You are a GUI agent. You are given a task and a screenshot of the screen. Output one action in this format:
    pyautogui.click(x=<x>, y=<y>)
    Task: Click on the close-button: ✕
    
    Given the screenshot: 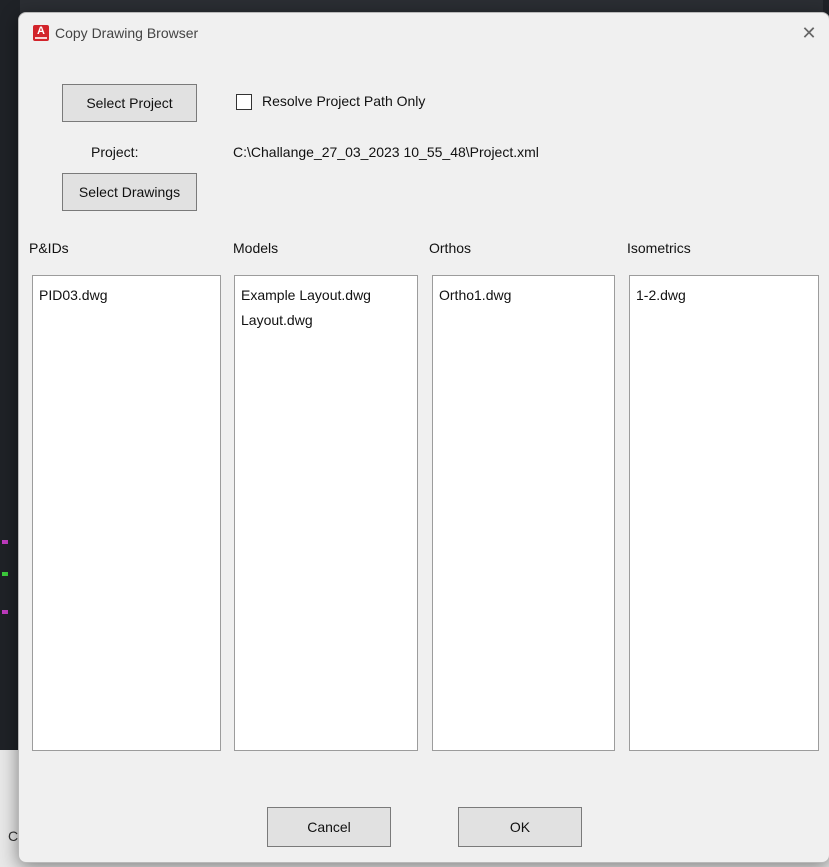 What is the action you would take?
    pyautogui.click(x=809, y=33)
    